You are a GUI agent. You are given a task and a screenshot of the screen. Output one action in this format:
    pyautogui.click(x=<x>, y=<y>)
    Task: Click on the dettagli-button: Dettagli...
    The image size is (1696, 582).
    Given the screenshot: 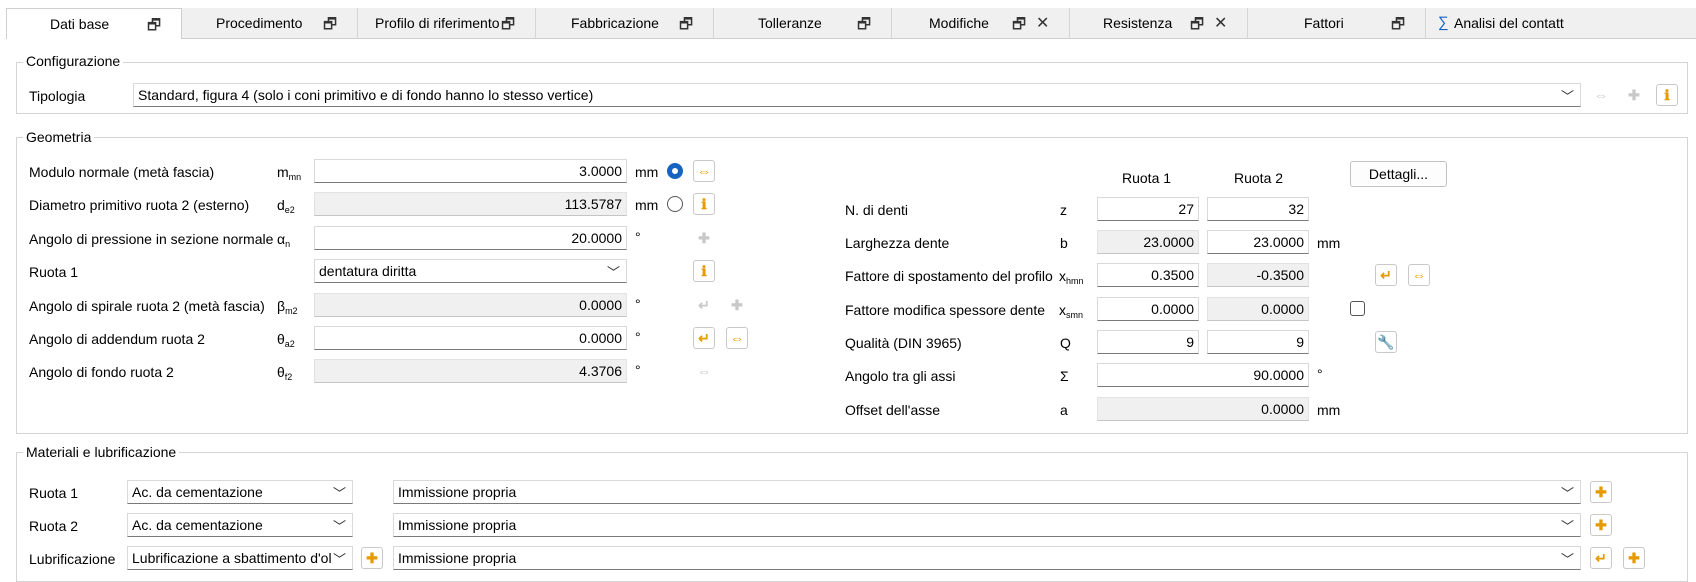 What is the action you would take?
    pyautogui.click(x=1398, y=174)
    